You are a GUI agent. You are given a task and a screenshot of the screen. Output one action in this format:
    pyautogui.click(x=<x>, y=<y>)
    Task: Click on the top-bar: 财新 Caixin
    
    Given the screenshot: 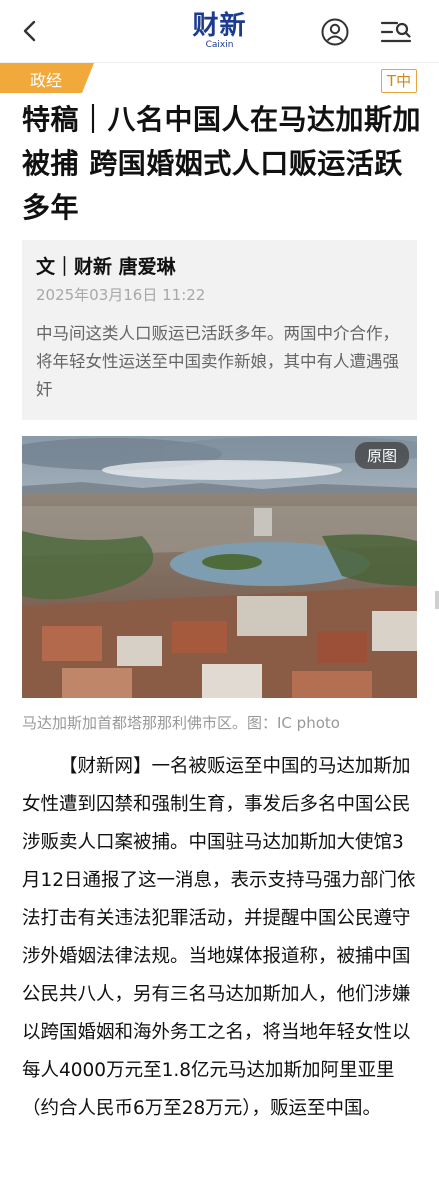 What is the action you would take?
    pyautogui.click(x=219, y=31)
    